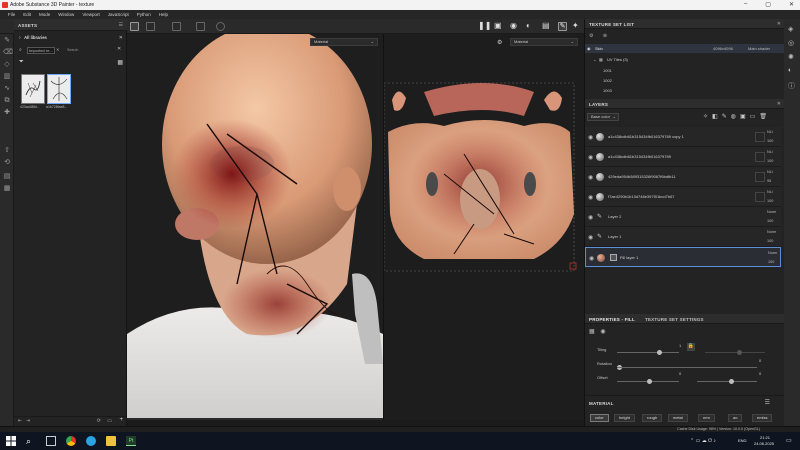 The image size is (800, 450). I want to click on language-indicator: ENG, so click(742, 440).